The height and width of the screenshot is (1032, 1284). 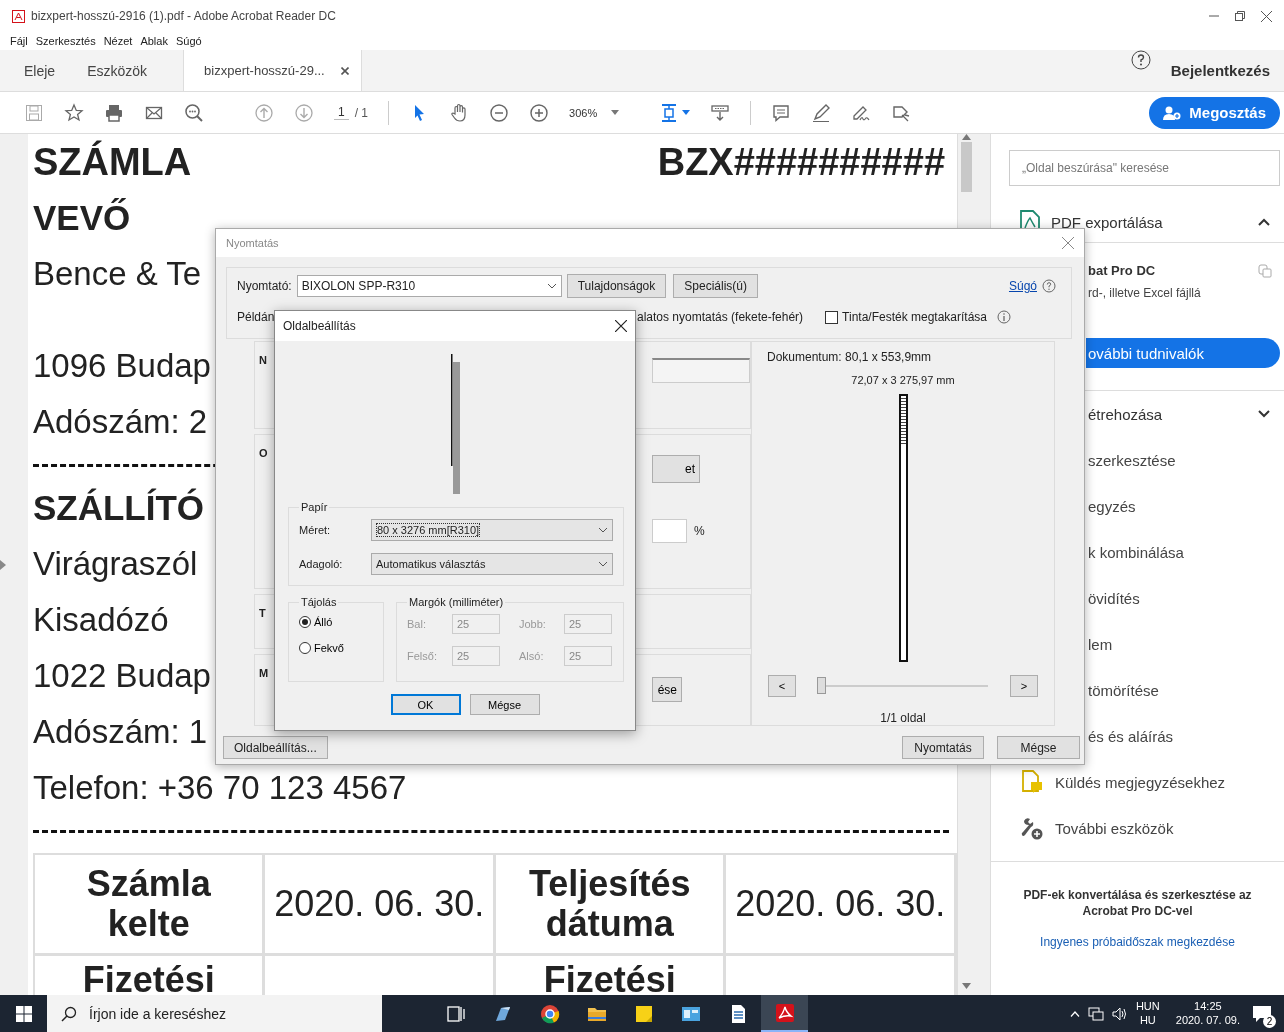 I want to click on page-number-field: 1, so click(x=341, y=112).